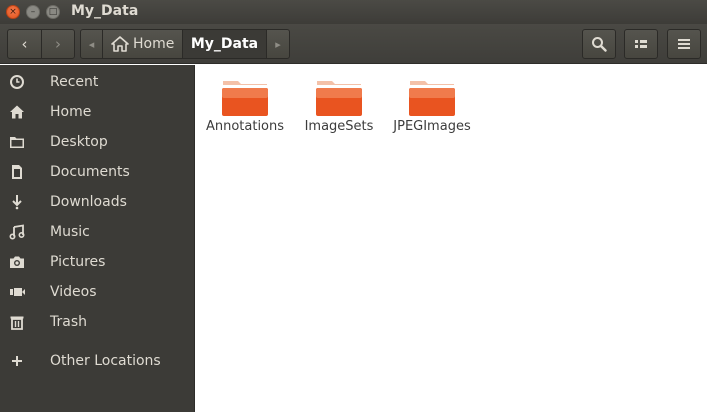 This screenshot has width=707, height=412. I want to click on sidebar-item-recent: Recent, so click(97, 82).